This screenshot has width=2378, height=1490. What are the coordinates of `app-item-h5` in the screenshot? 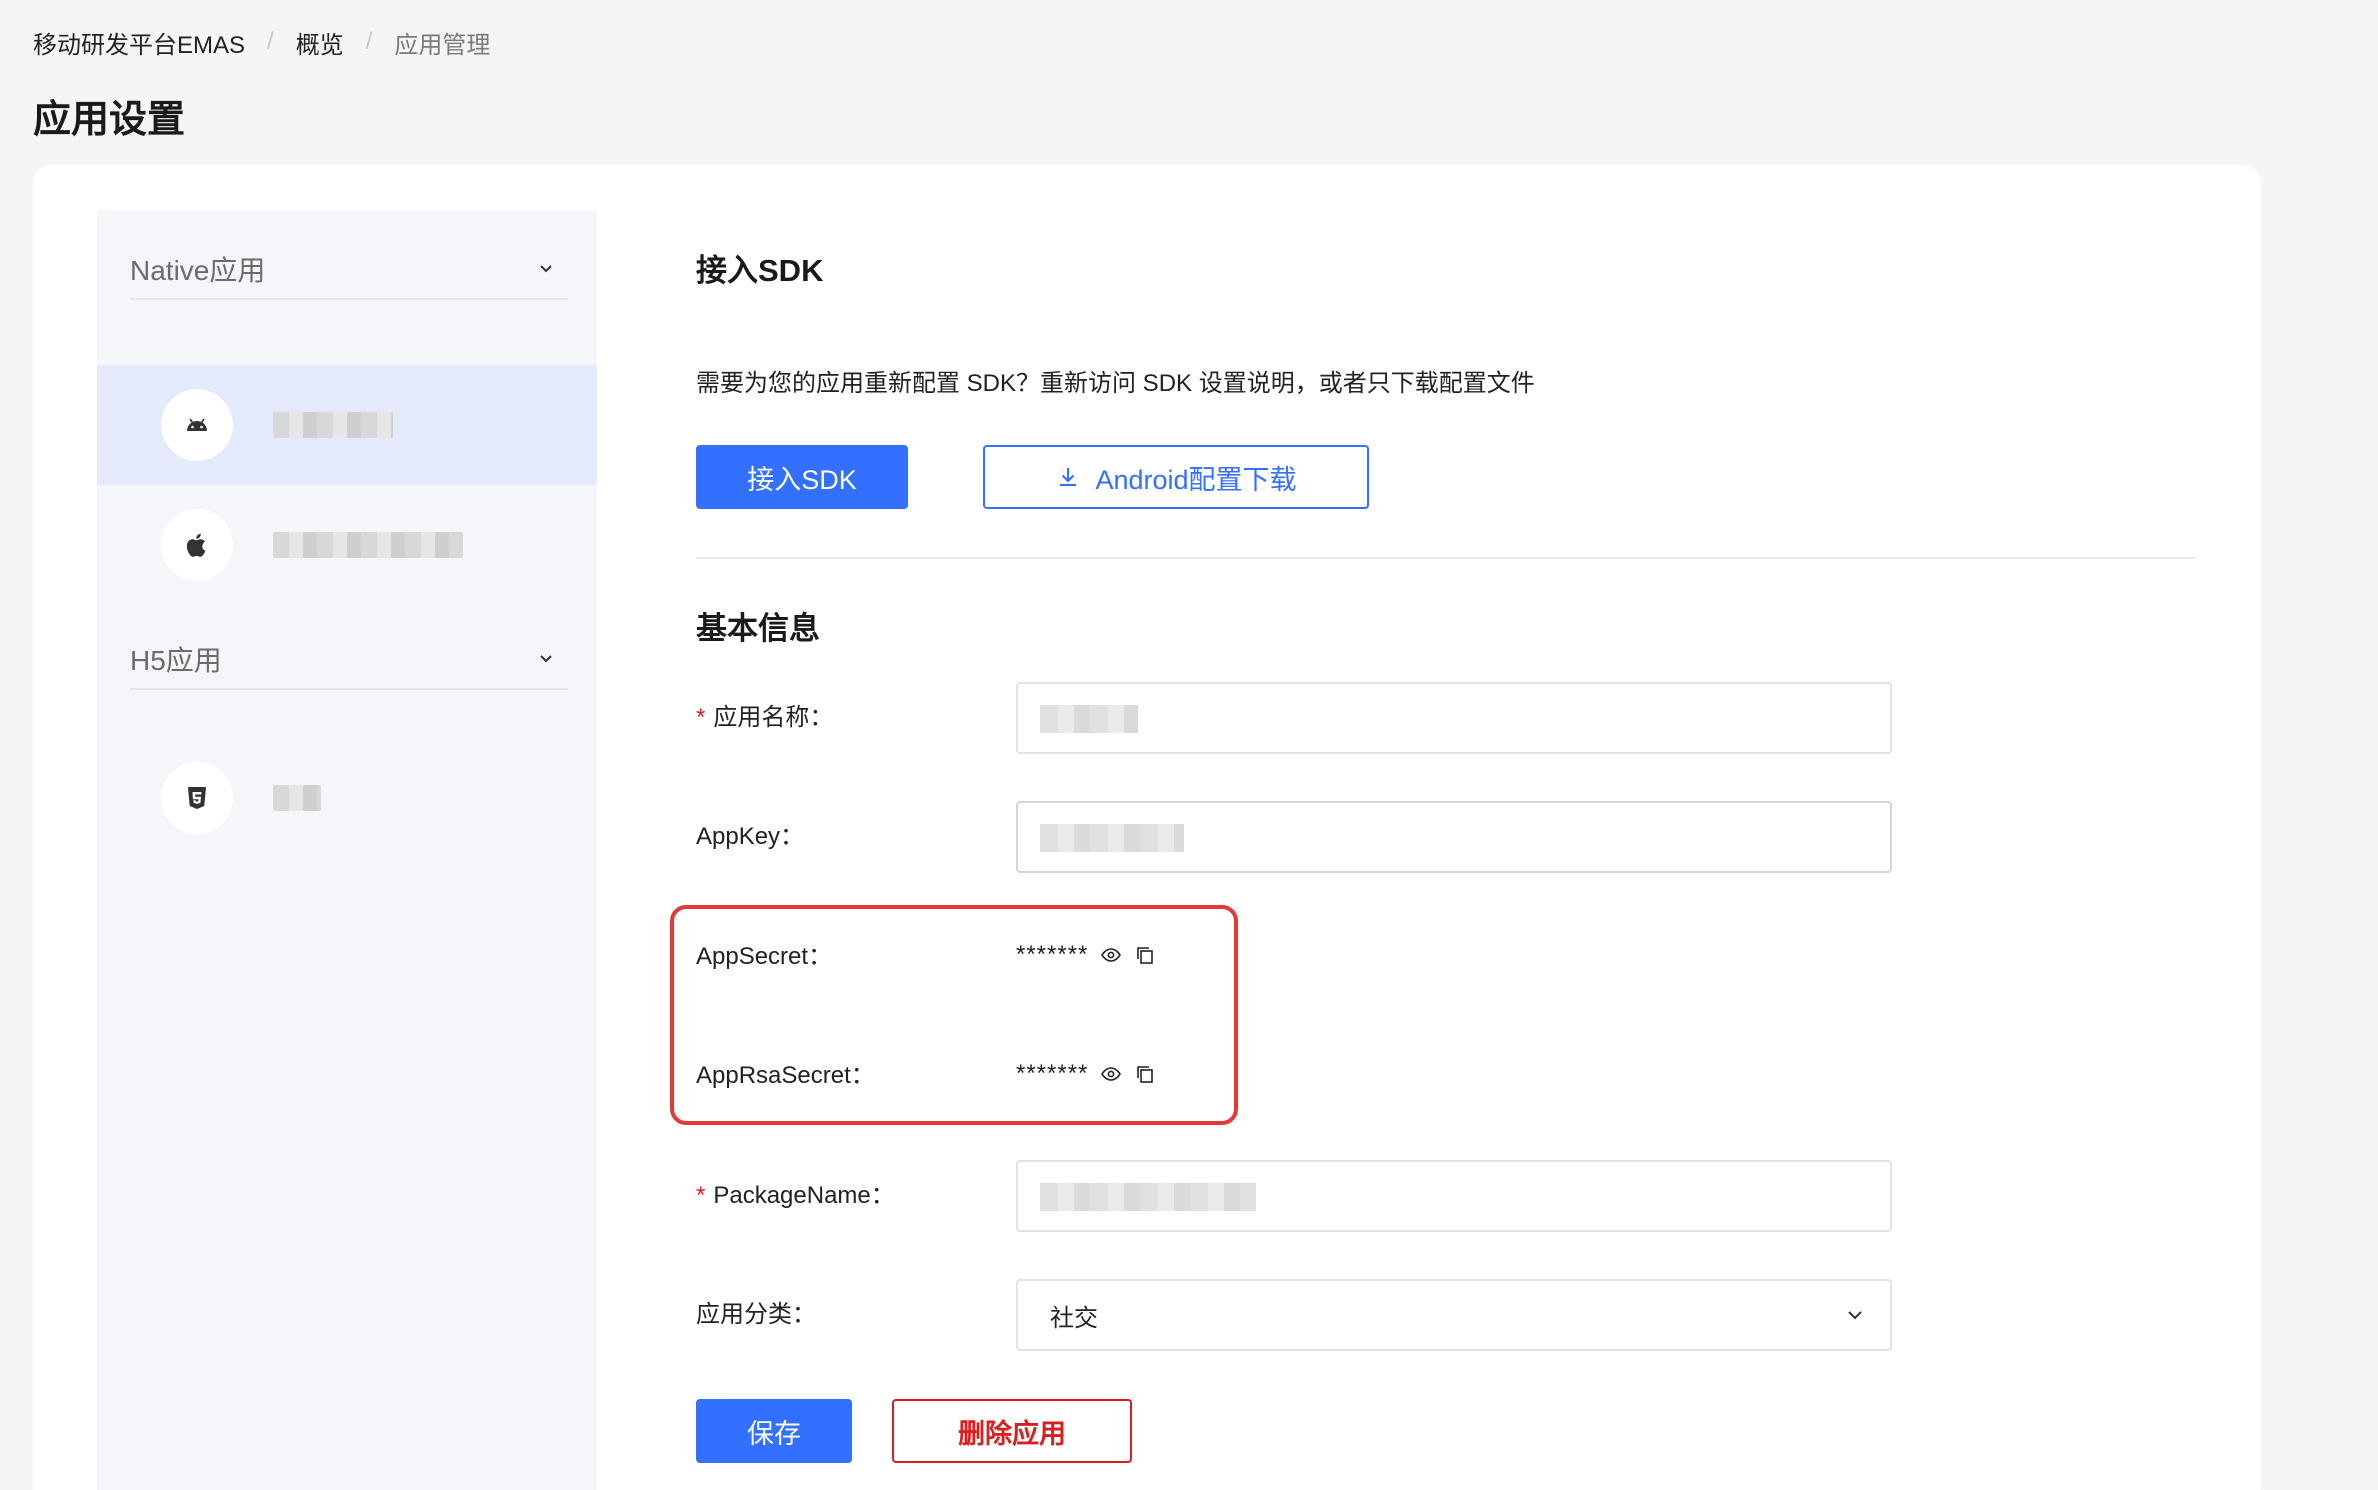 It's located at (347, 798).